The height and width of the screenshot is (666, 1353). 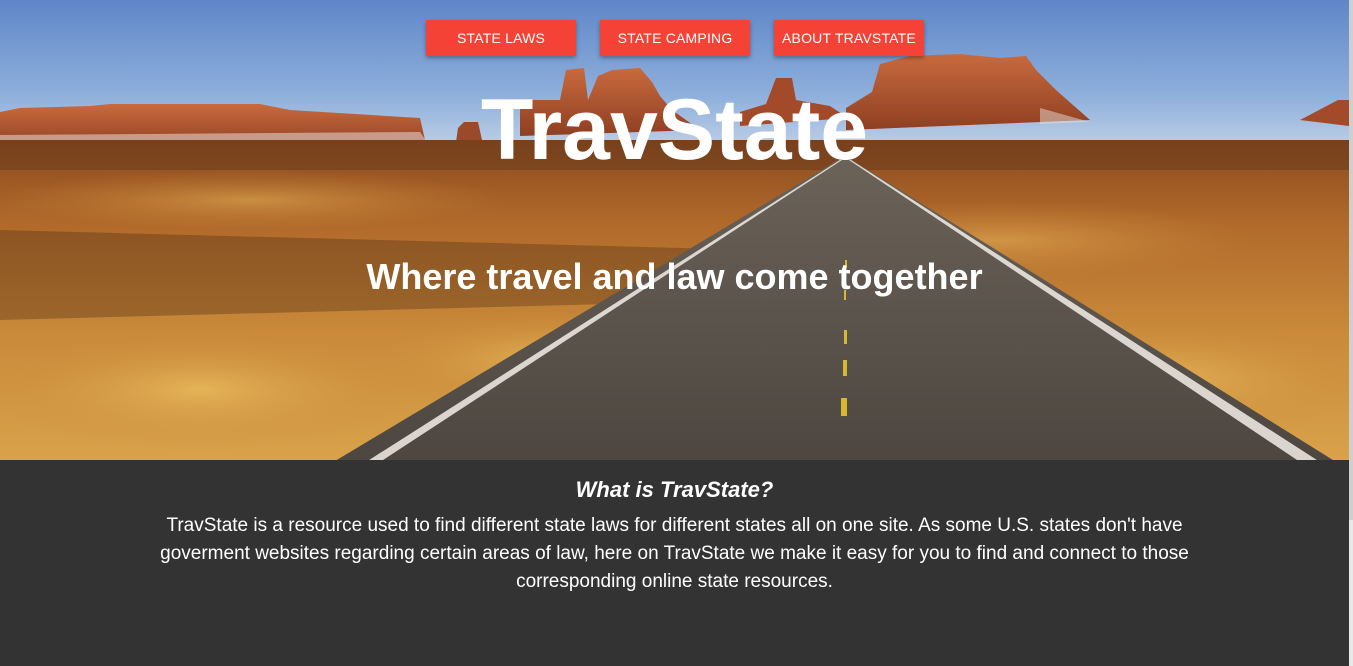 I want to click on nav-button-state-camping: STATE CAMPING, so click(x=675, y=38).